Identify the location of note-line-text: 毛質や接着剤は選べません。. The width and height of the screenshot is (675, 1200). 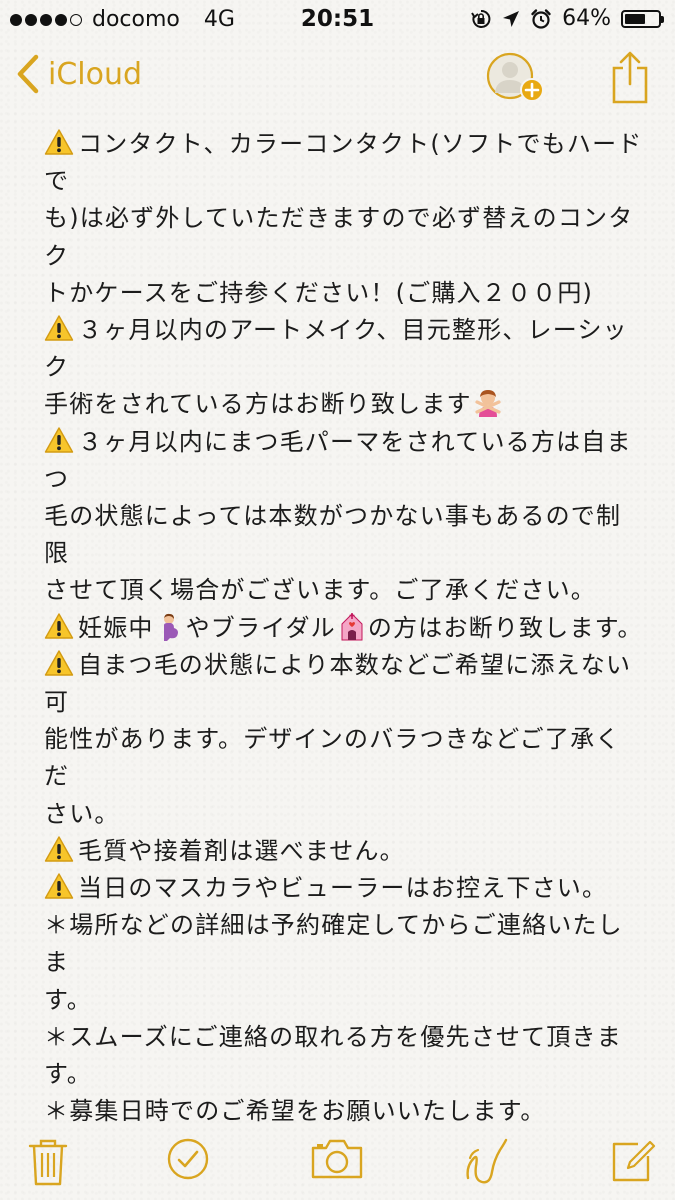
(241, 850).